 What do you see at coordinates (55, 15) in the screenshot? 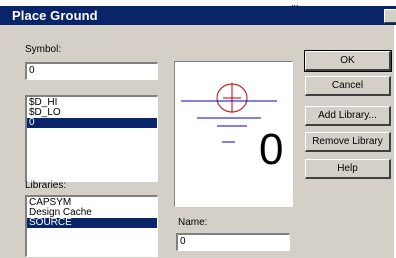
I see `dialog-title: Place Ground` at bounding box center [55, 15].